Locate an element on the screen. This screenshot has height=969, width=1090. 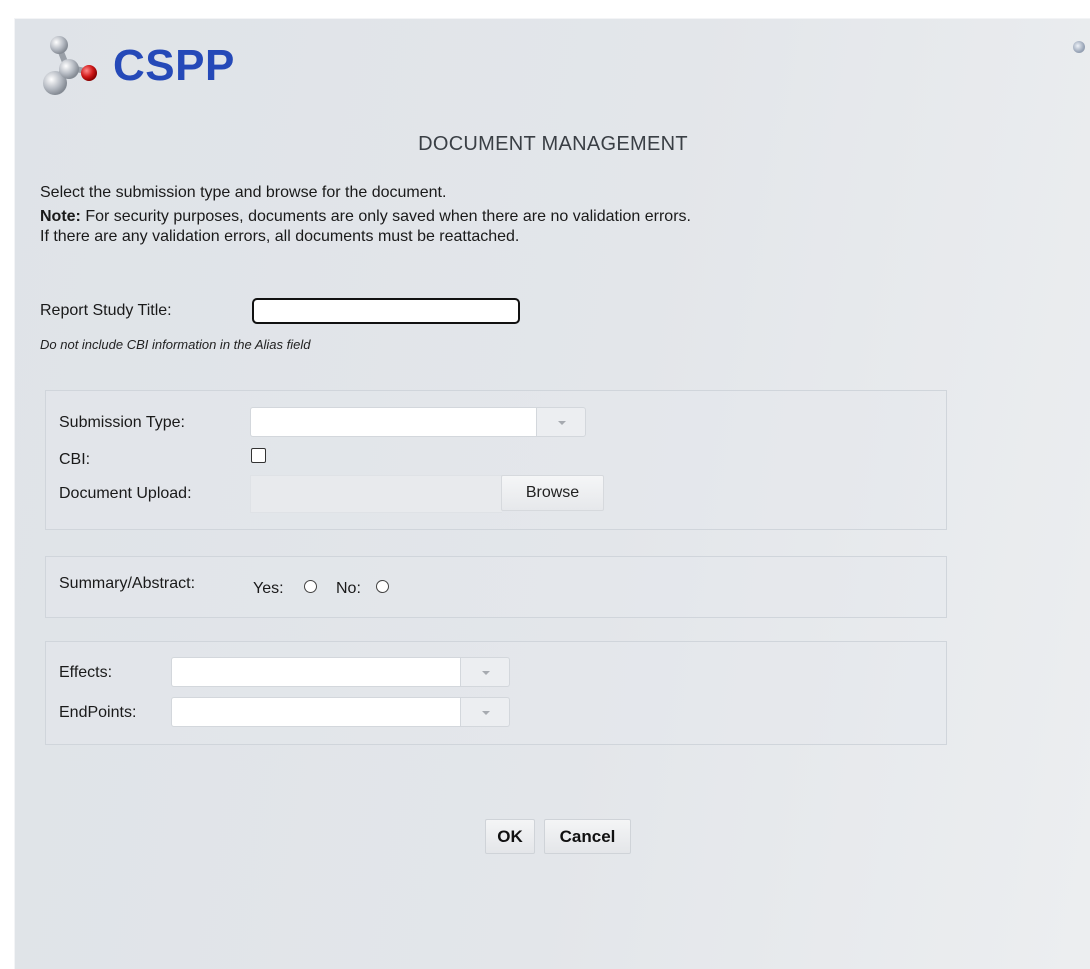
browse-button: Browse is located at coordinates (552, 493).